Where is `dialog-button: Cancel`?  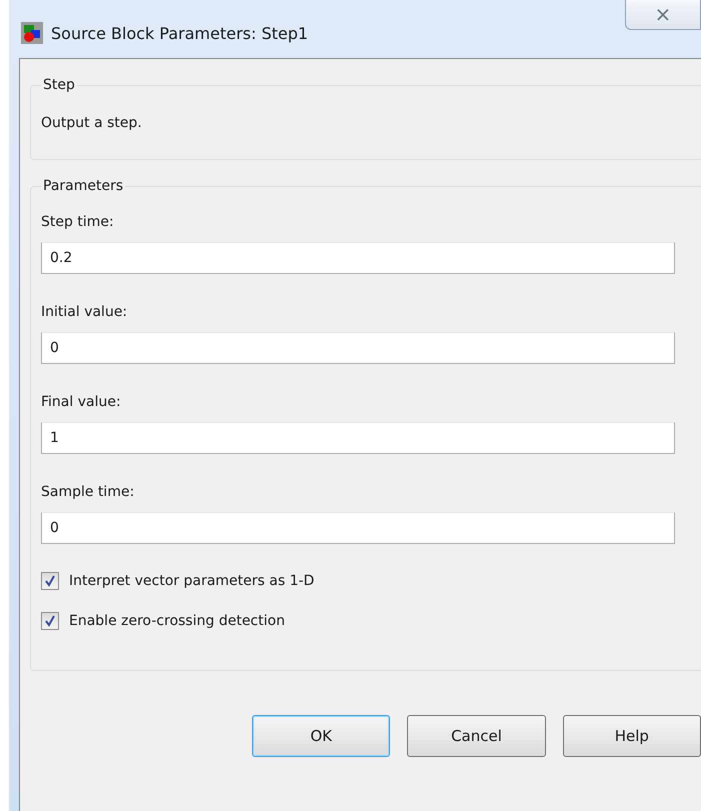
dialog-button: Cancel is located at coordinates (476, 736).